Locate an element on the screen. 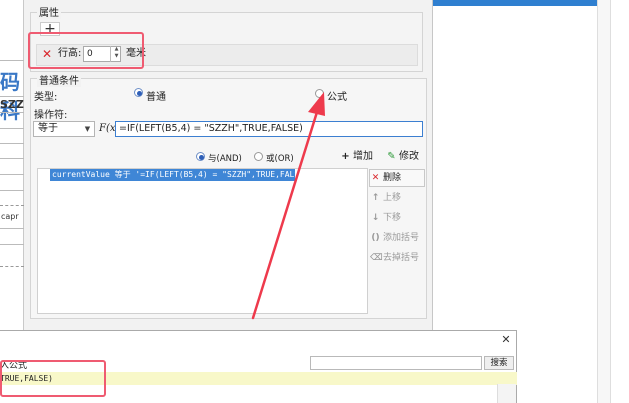  add-bracket-label: 添加括号 is located at coordinates (401, 238).